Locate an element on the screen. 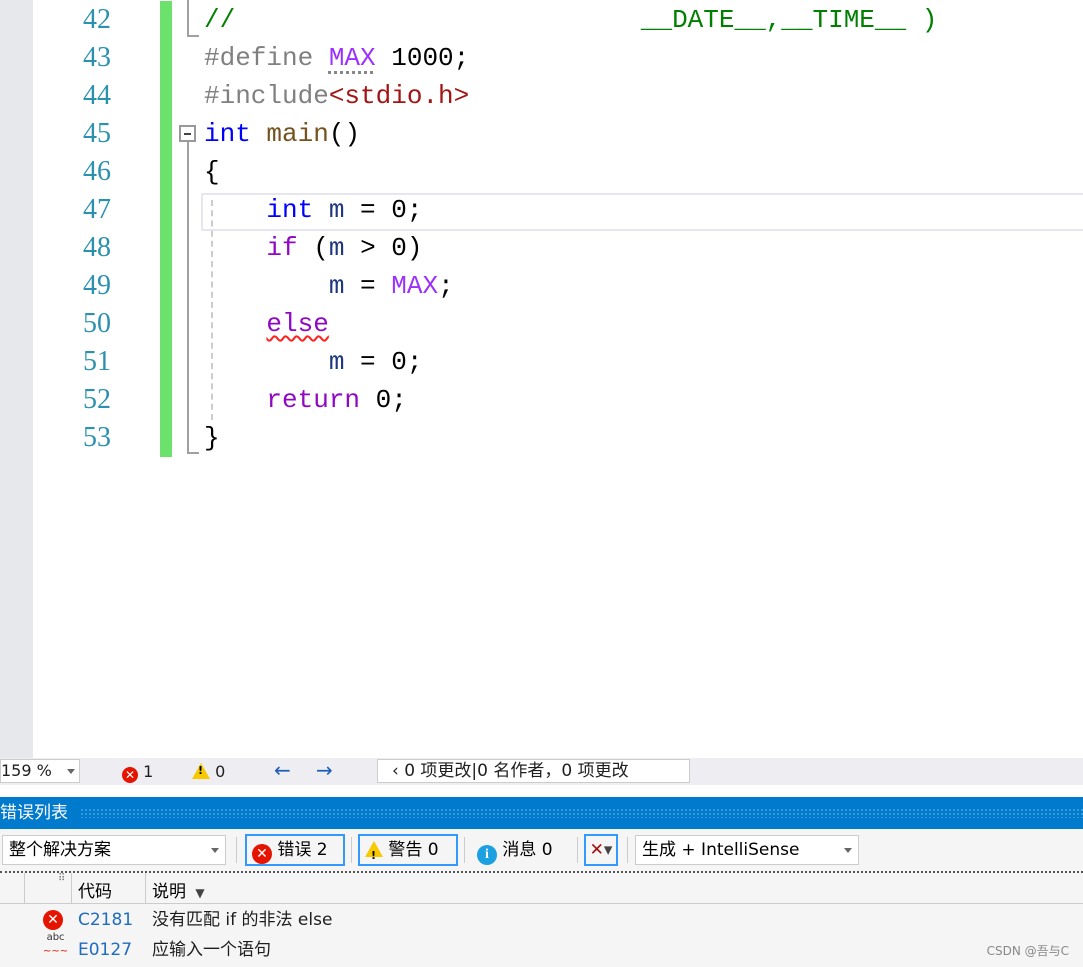  warnings-filter-button: 警告 0 is located at coordinates (408, 852).